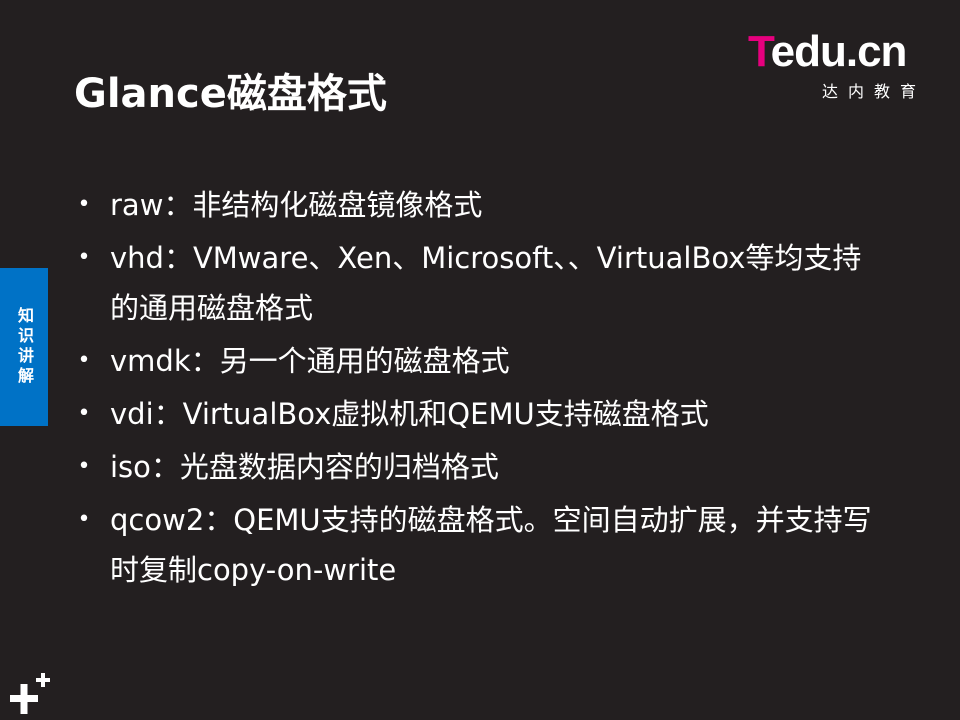 The height and width of the screenshot is (720, 960). I want to click on logo-wordmark-t: T, so click(760, 51).